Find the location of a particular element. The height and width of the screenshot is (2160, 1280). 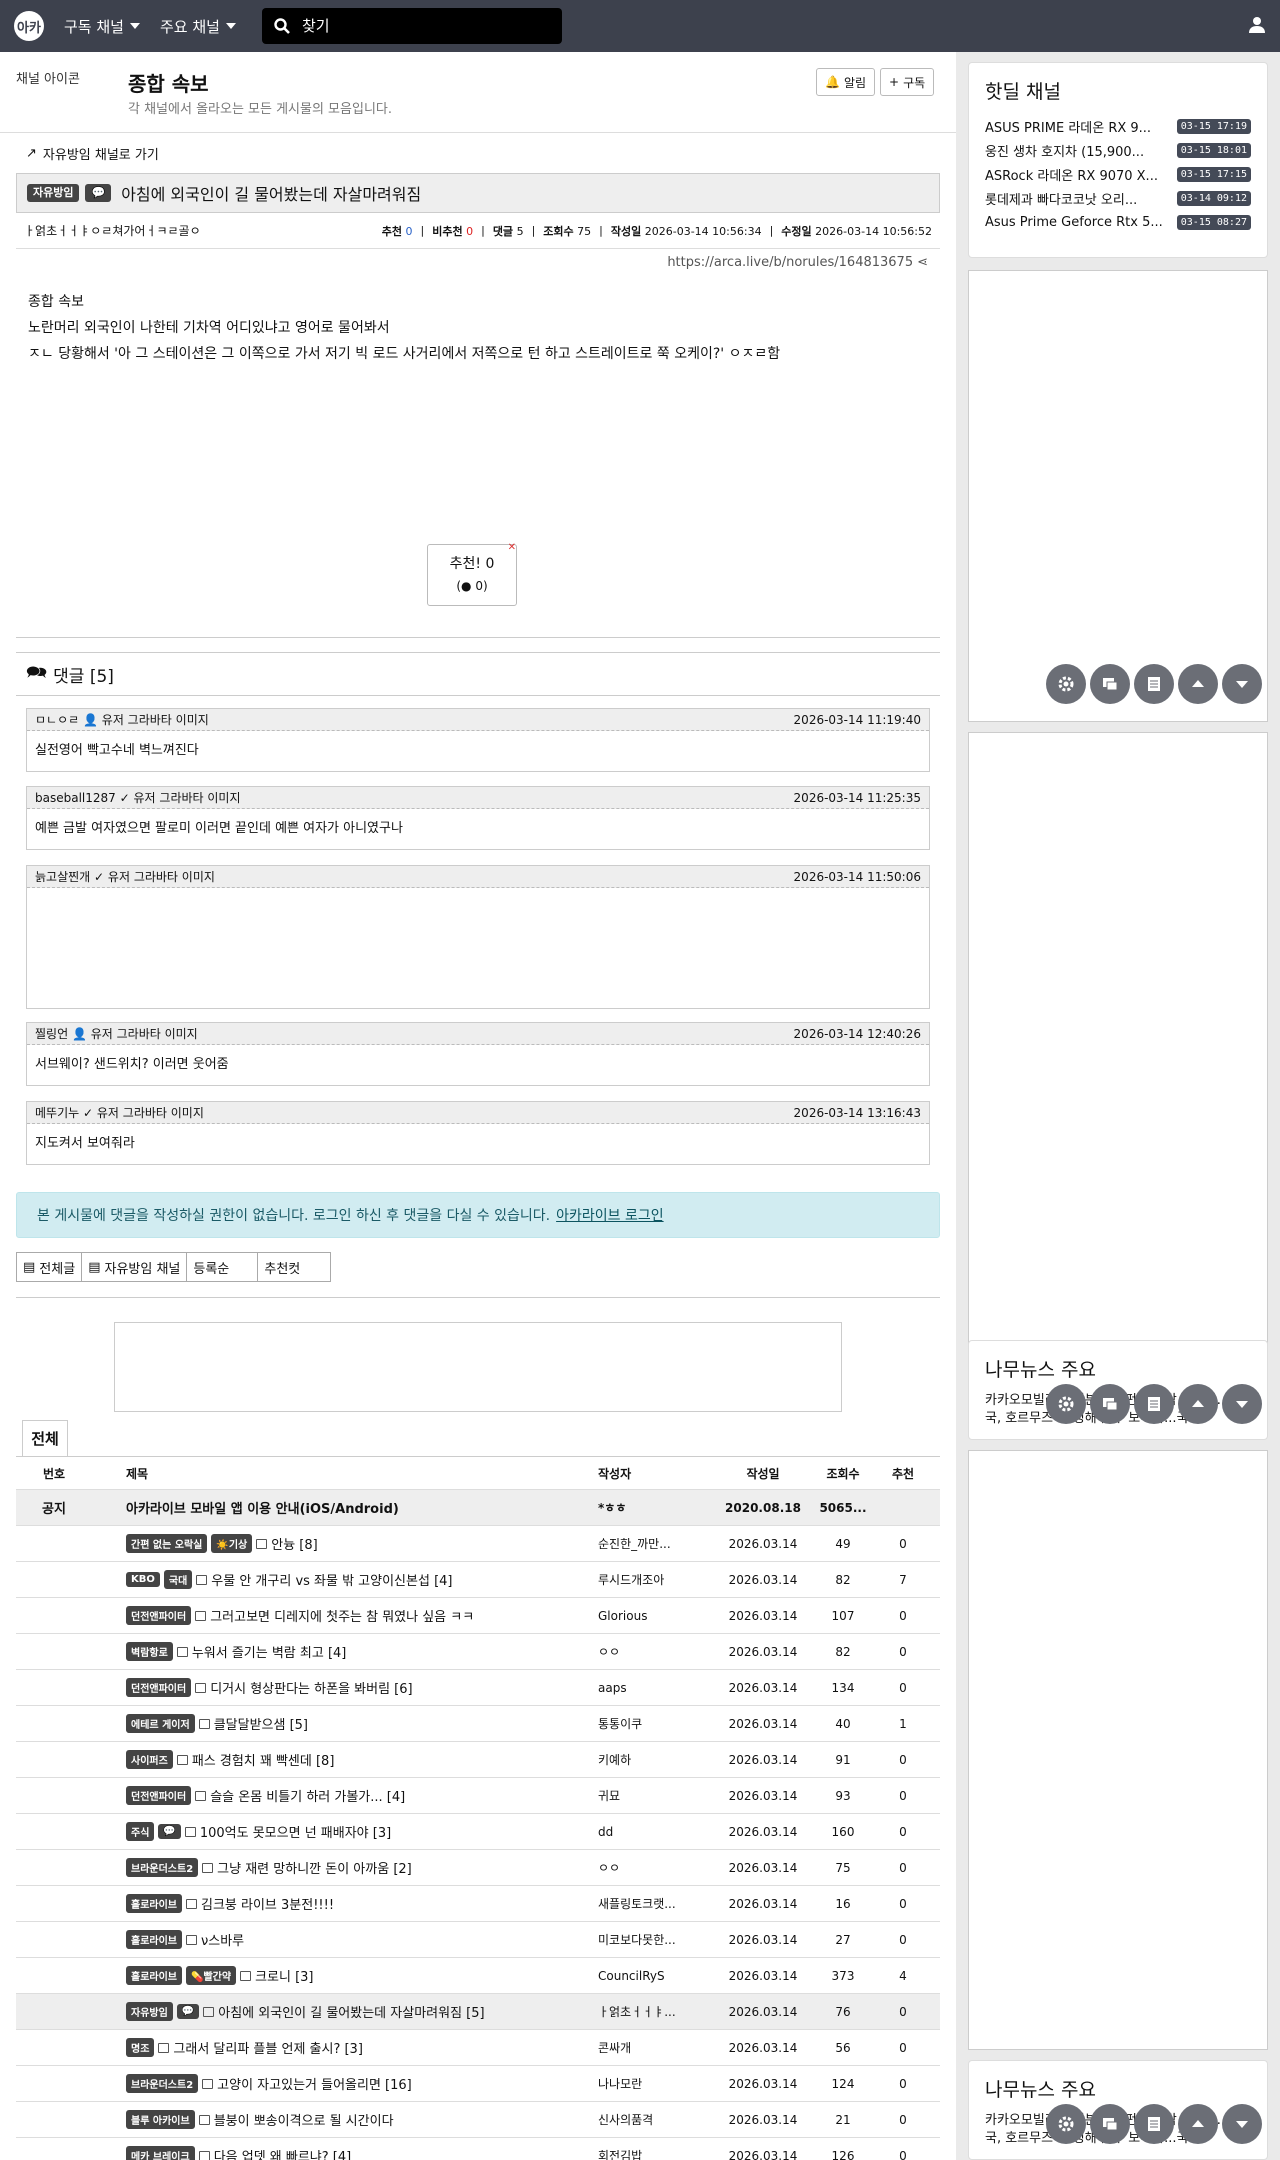

category-badge: 에테르 게이저 is located at coordinates (160, 1723).